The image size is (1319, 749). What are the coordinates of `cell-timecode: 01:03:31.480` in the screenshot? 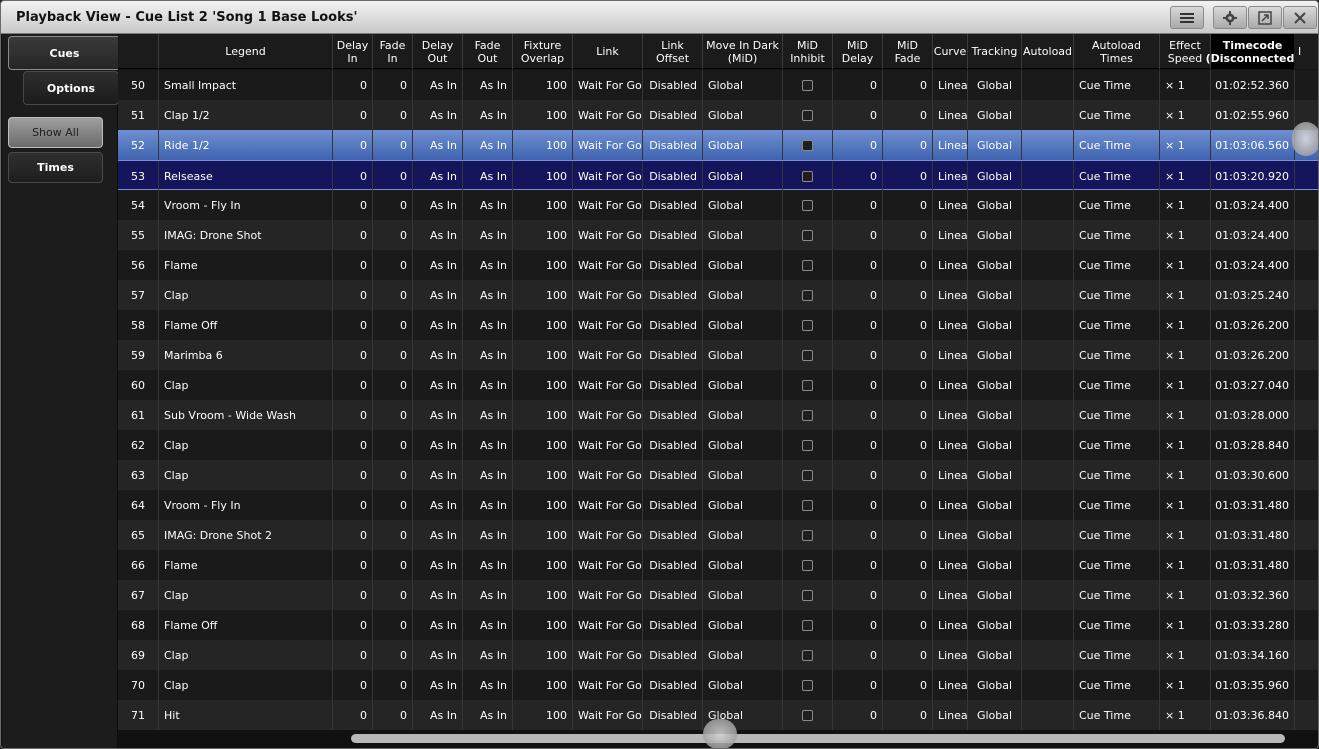 It's located at (1253, 505).